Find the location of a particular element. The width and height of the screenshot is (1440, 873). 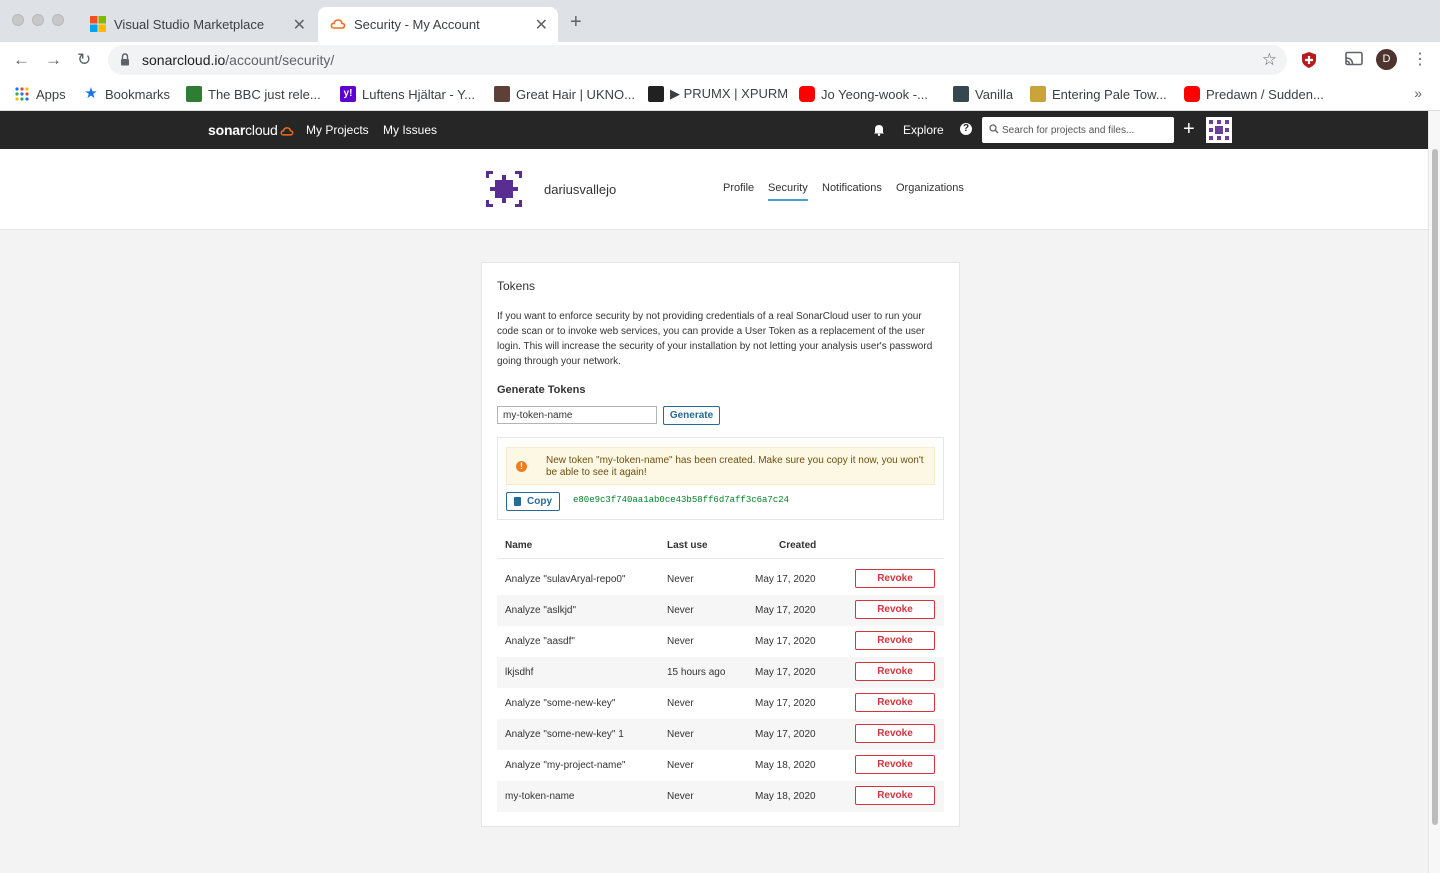

search-input is located at coordinates (1084, 130).